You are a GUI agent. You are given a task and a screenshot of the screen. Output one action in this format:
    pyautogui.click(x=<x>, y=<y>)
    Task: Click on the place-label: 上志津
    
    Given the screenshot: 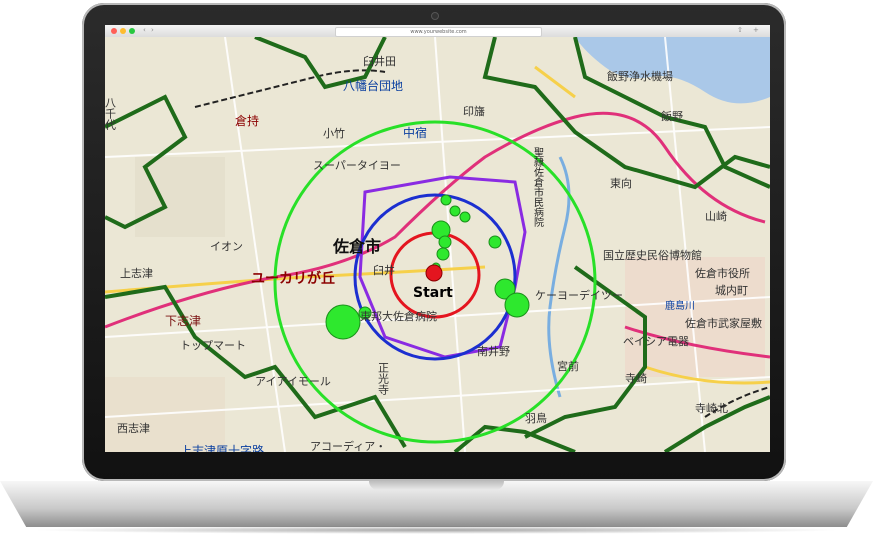 What is the action you would take?
    pyautogui.click(x=136, y=273)
    